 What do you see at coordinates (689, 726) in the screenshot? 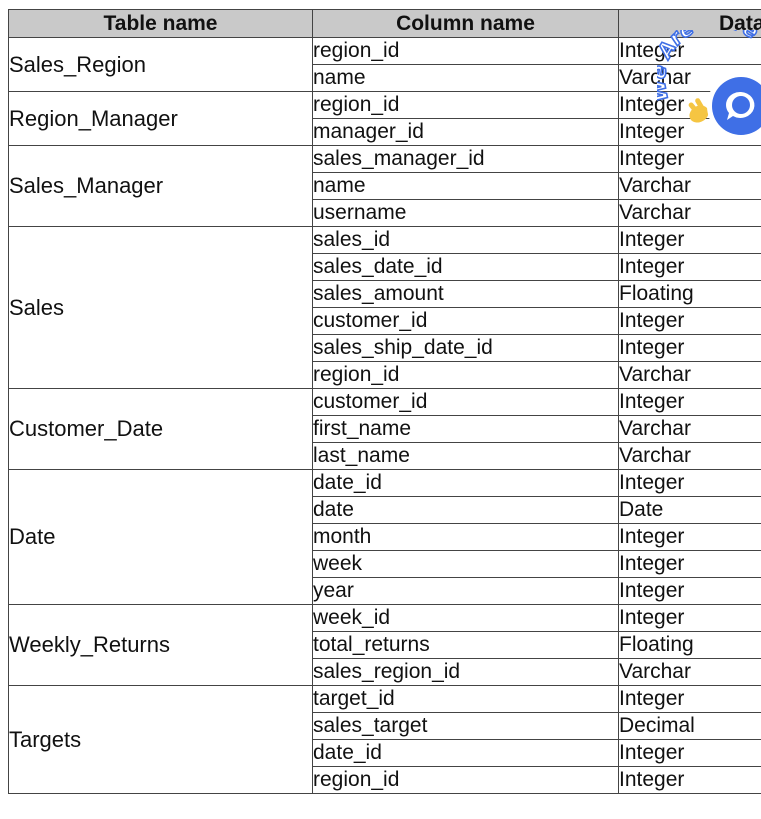
I see `data-type-cell: Decimal` at bounding box center [689, 726].